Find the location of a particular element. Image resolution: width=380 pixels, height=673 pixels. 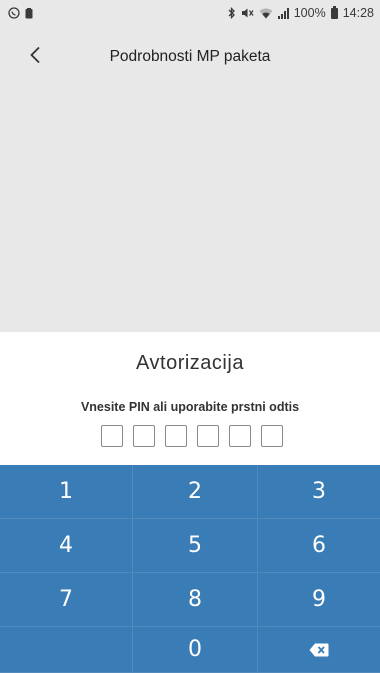

auth-title: Avtorizacija is located at coordinates (190, 363).